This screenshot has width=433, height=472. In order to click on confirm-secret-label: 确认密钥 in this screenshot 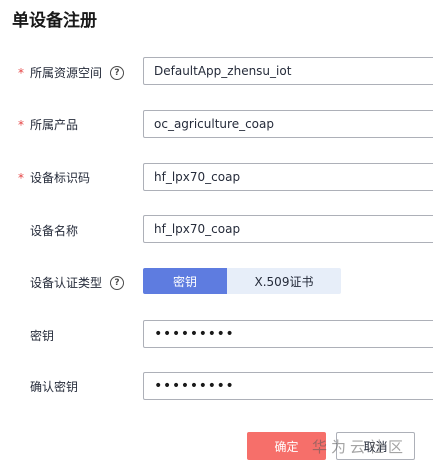, I will do `click(54, 387)`.